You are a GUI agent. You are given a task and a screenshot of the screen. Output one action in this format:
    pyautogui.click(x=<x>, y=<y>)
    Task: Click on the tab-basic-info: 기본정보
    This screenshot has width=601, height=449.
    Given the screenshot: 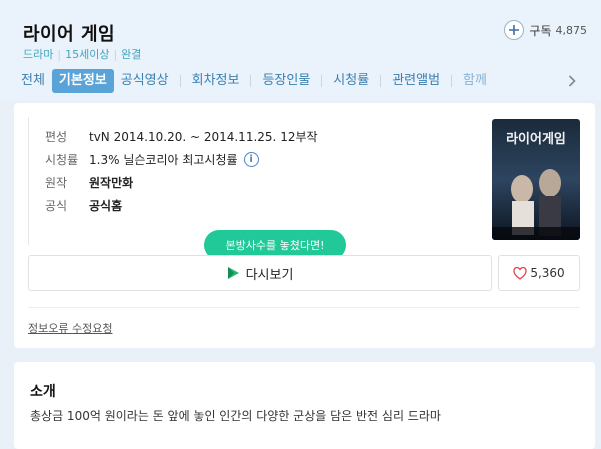 What is the action you would take?
    pyautogui.click(x=82, y=81)
    